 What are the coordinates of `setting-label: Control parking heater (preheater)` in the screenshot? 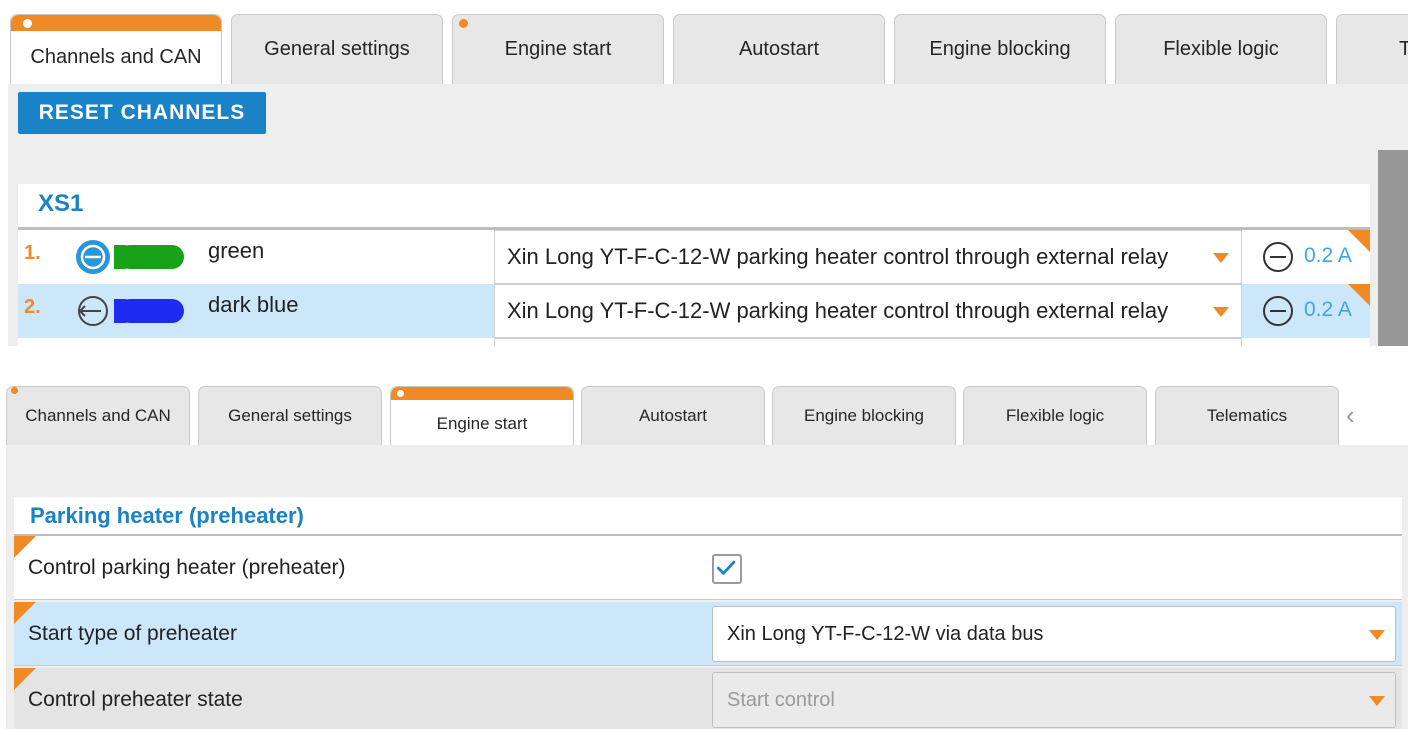 It's located at (187, 567).